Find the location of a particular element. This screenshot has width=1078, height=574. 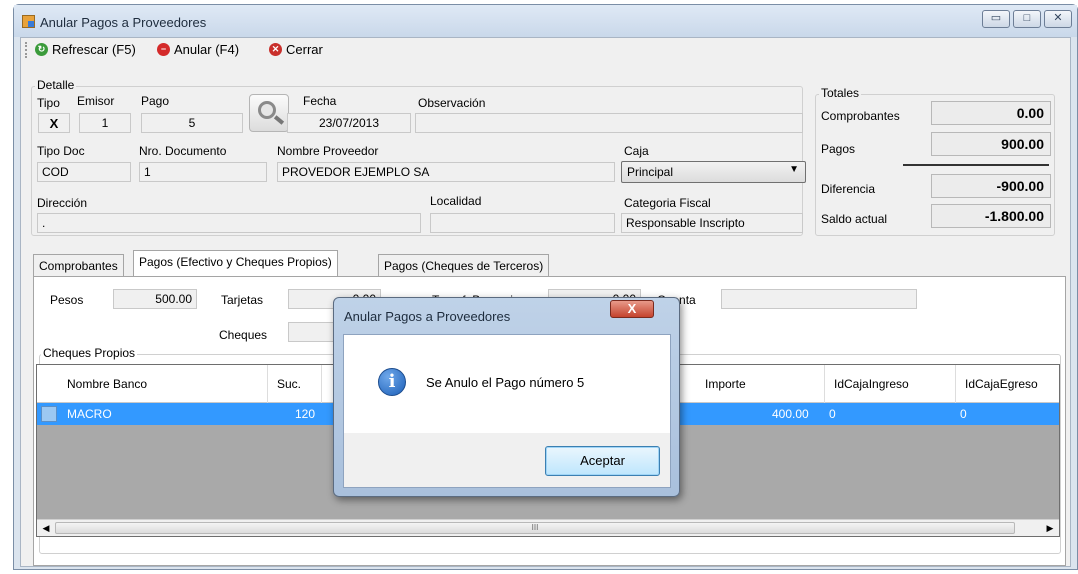

tipodoc-field: COD is located at coordinates (84, 172).